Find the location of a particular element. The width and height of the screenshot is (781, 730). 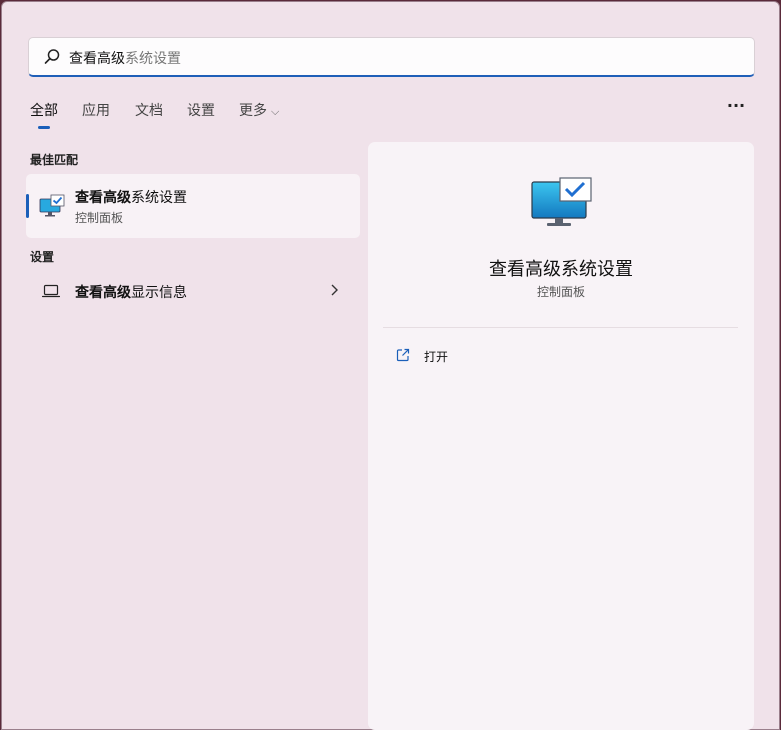

search-box: 查看高级系统设置 is located at coordinates (391, 57).